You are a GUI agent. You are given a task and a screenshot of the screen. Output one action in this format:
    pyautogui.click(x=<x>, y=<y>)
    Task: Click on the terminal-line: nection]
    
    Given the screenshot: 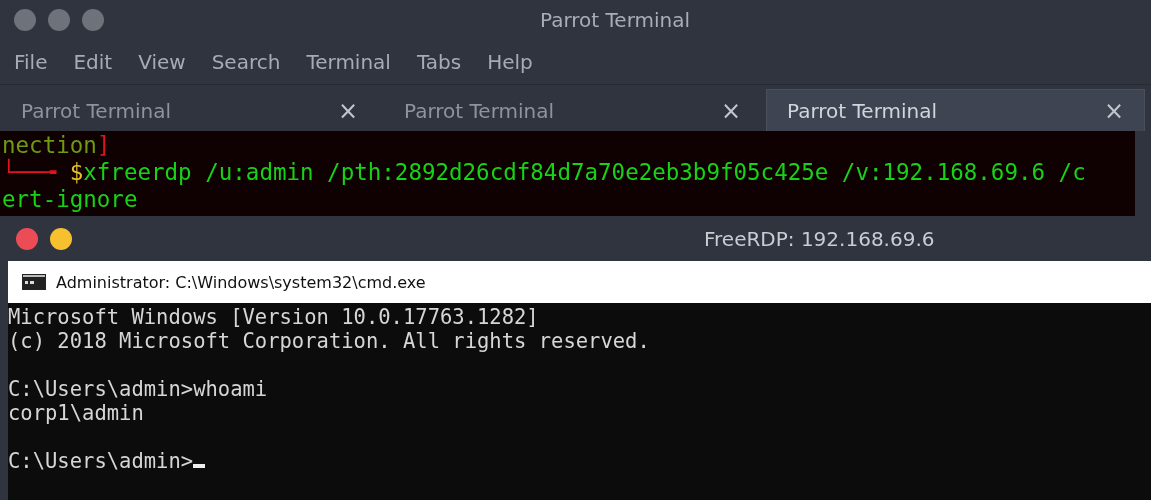 What is the action you would take?
    pyautogui.click(x=57, y=145)
    